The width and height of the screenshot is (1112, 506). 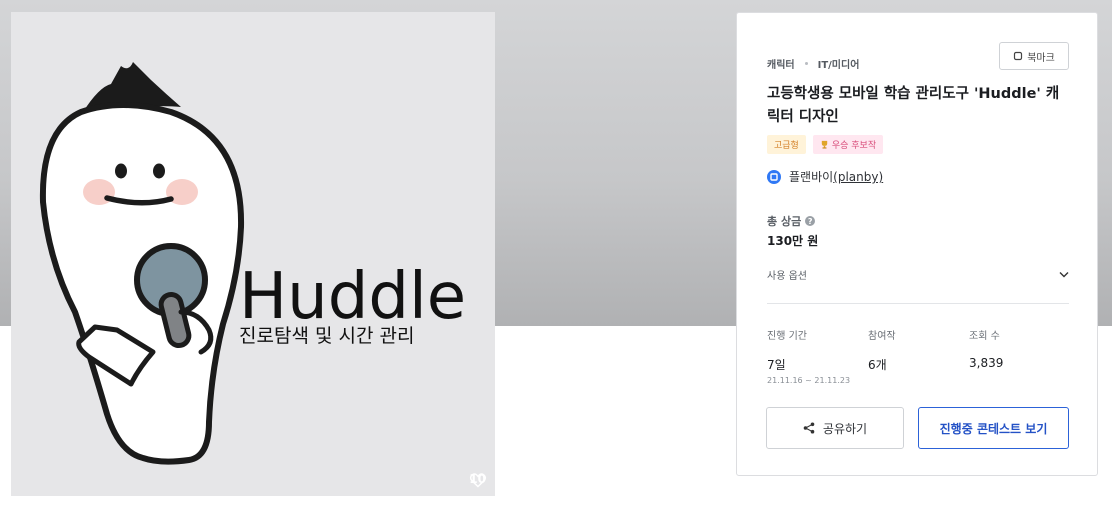 I want to click on award-badge: 우승 후보작, so click(x=848, y=144).